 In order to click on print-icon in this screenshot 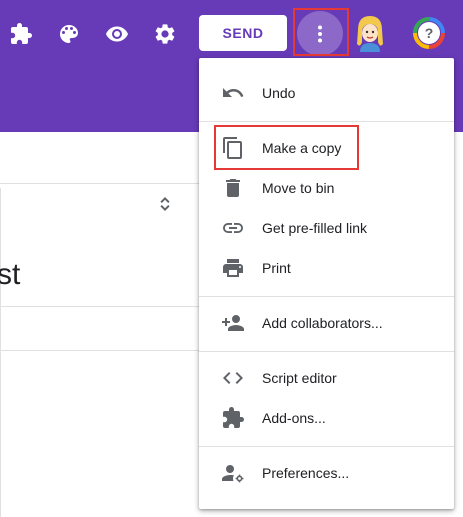, I will do `click(233, 268)`.